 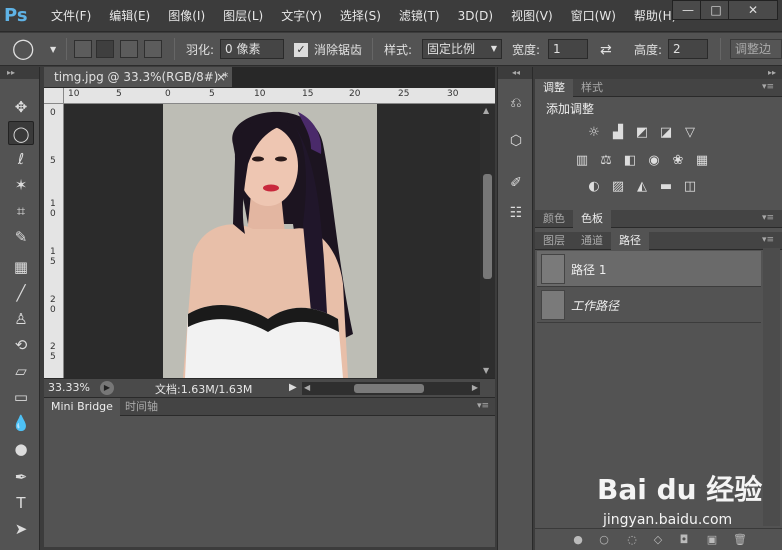 What do you see at coordinates (279, 96) in the screenshot?
I see `horizontal-ruler: 10 5 0 5 10 15 20 25 30` at bounding box center [279, 96].